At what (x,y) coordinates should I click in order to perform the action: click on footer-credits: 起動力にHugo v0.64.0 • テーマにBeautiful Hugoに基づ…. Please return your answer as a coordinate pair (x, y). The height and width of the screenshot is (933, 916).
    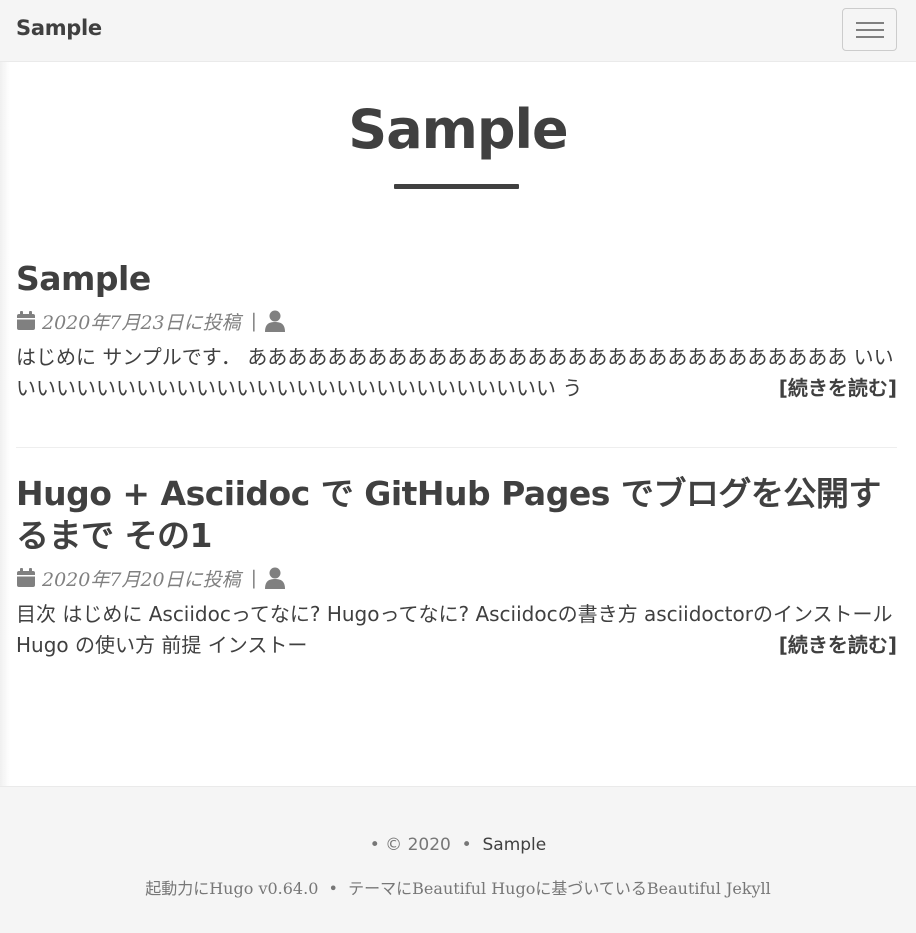
    Looking at the image, I should click on (458, 887).